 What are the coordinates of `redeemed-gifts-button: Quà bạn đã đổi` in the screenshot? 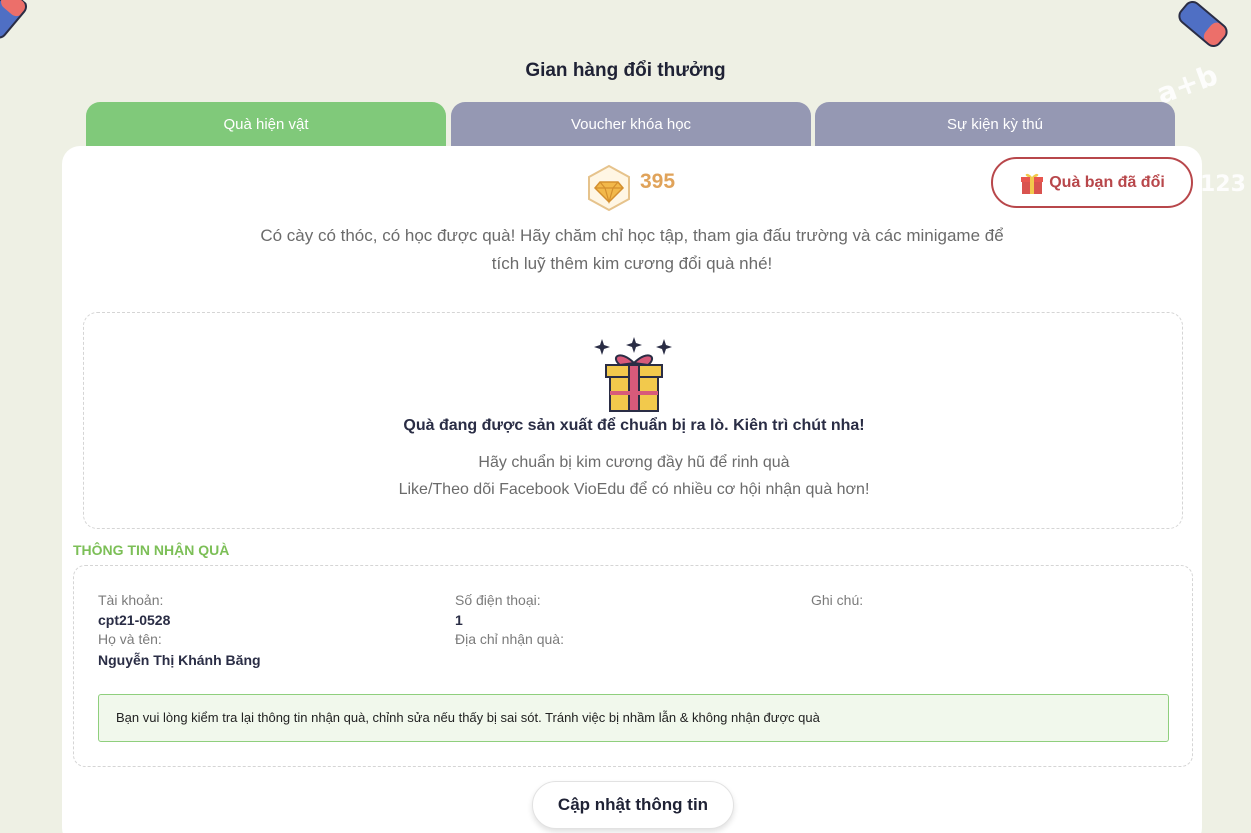 It's located at (1092, 182).